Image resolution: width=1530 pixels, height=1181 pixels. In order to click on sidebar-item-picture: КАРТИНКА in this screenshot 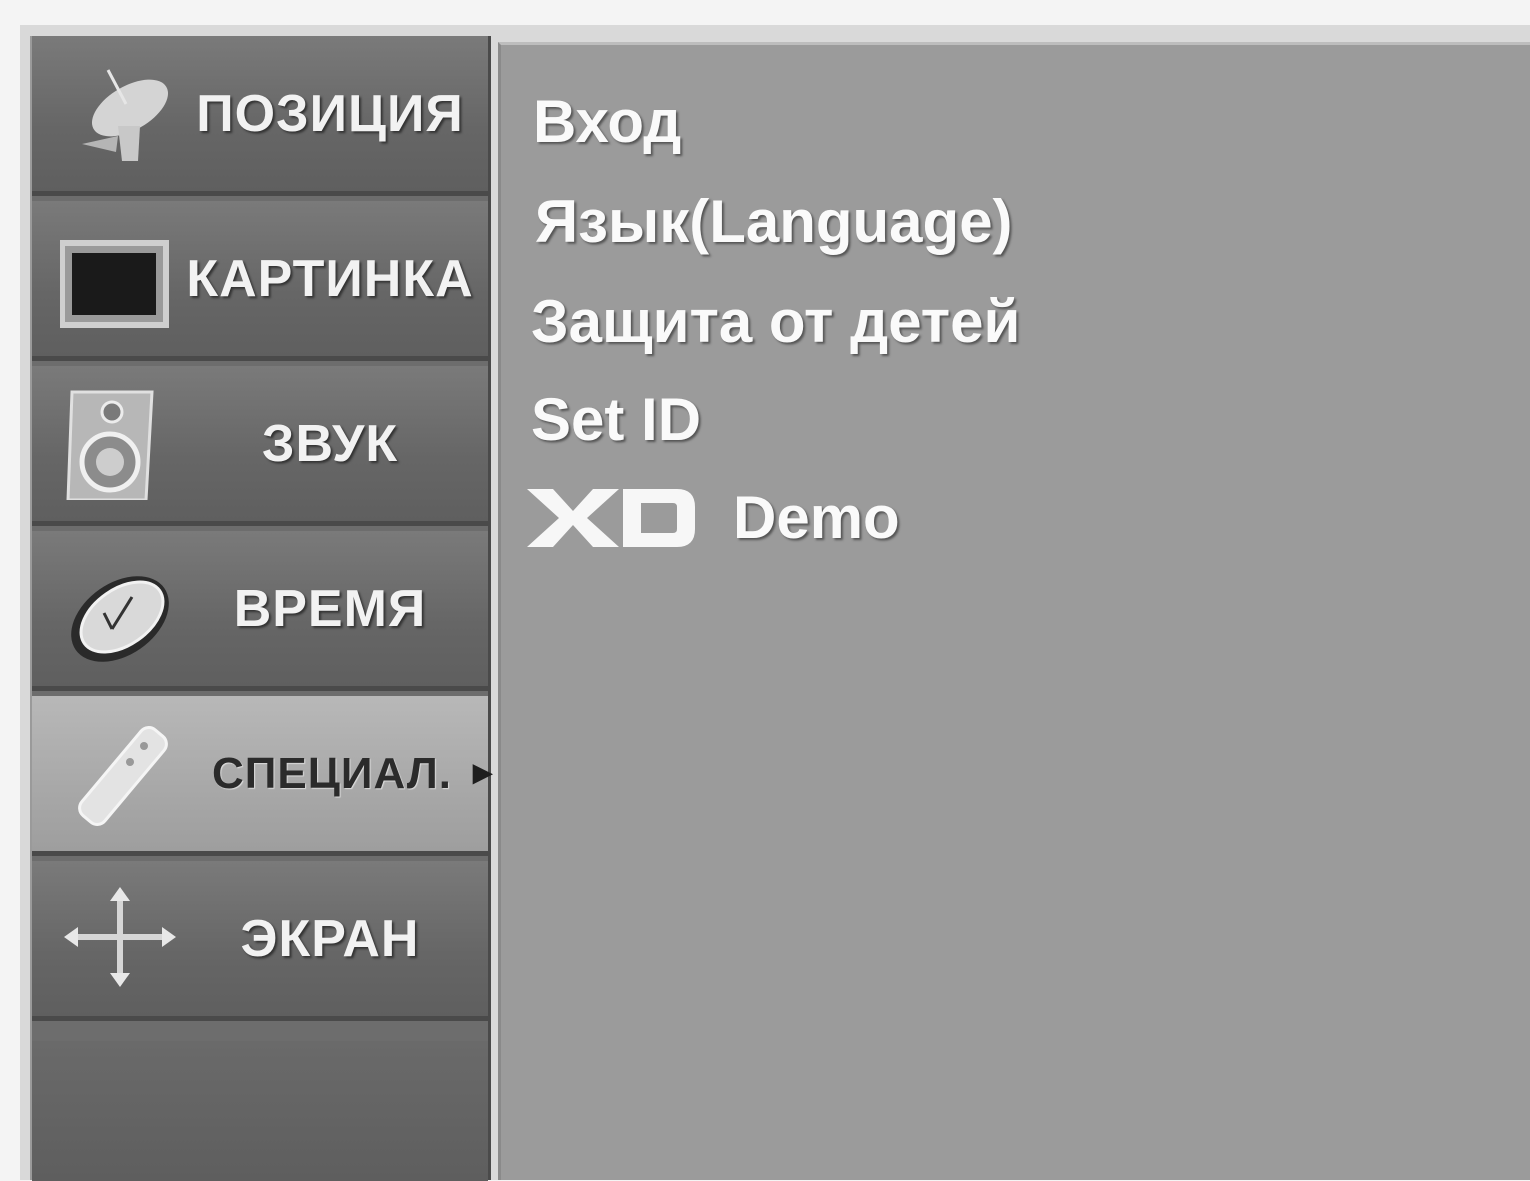, I will do `click(260, 281)`.